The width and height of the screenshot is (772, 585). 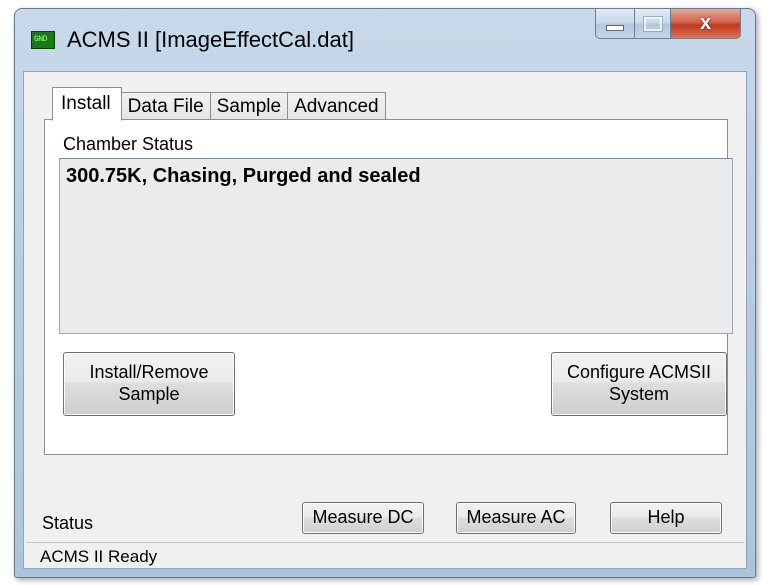 What do you see at coordinates (40, 39) in the screenshot?
I see `app-icon-label: GND` at bounding box center [40, 39].